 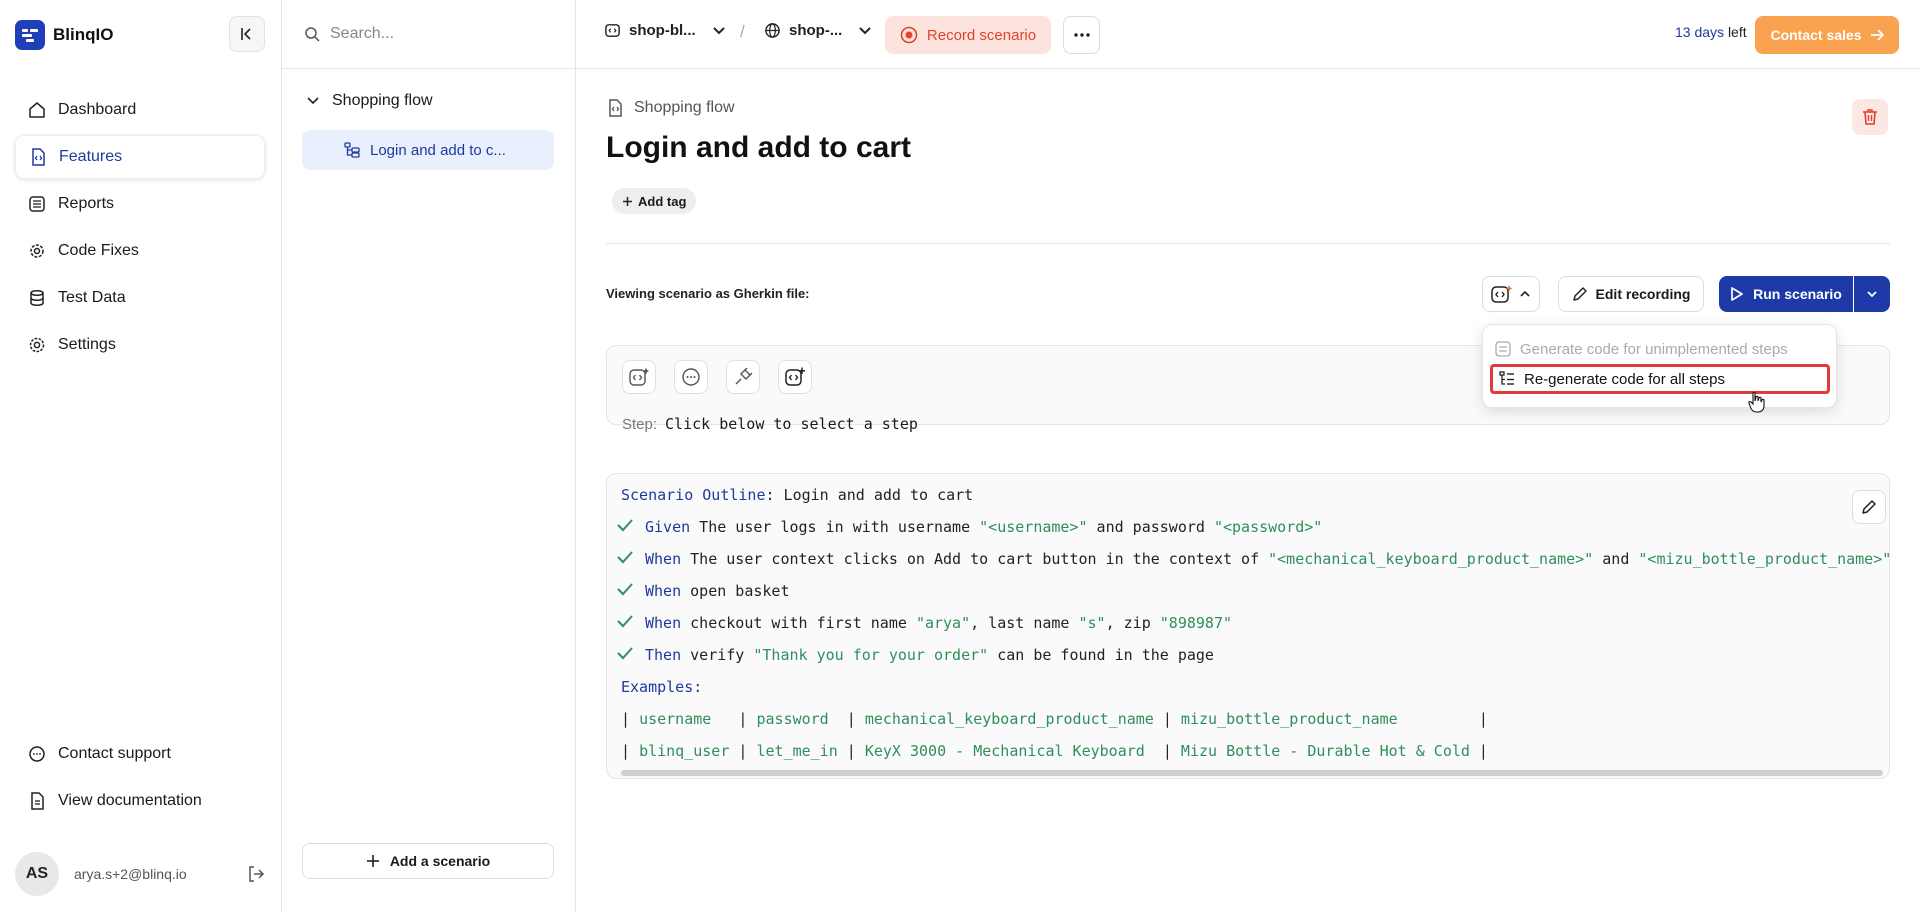 What do you see at coordinates (87, 344) in the screenshot?
I see `sidebar-item-label: Settings` at bounding box center [87, 344].